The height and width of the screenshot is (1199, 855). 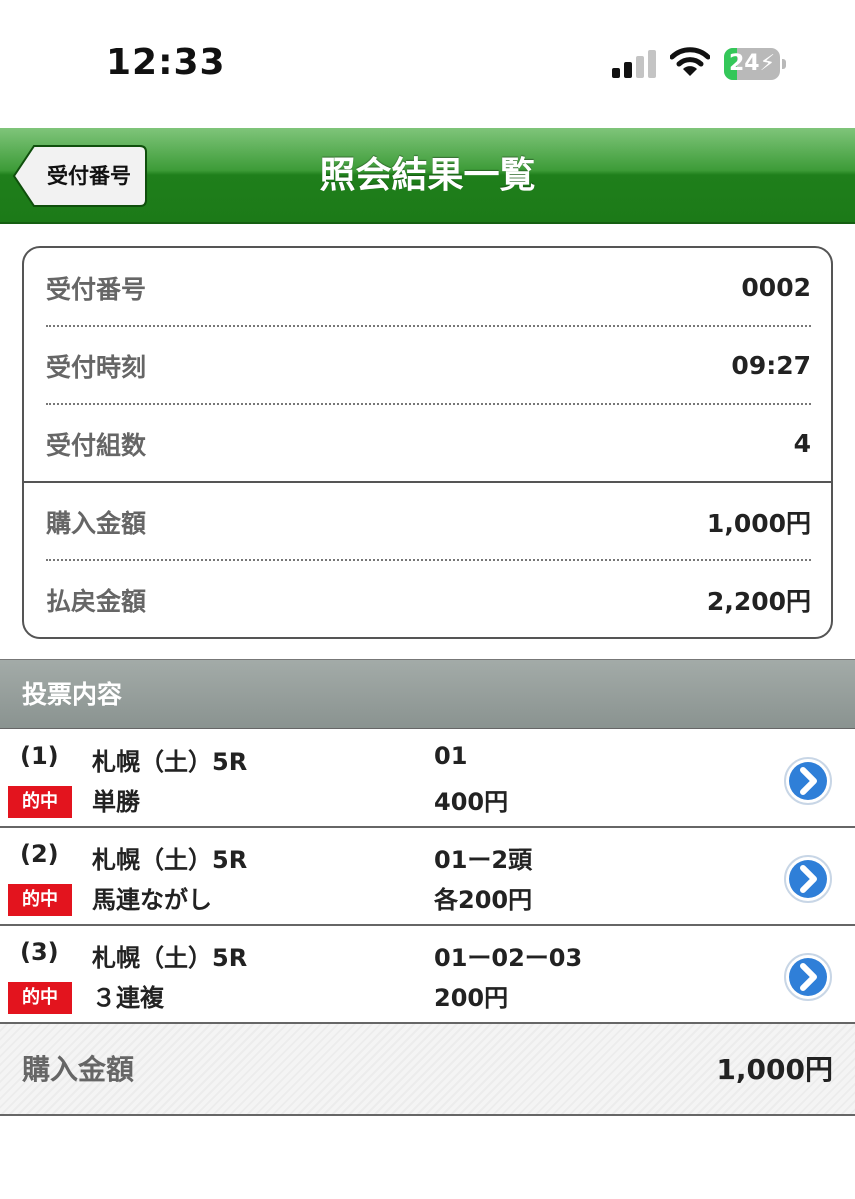 I want to click on total-label: 購入金額, so click(x=78, y=1069).